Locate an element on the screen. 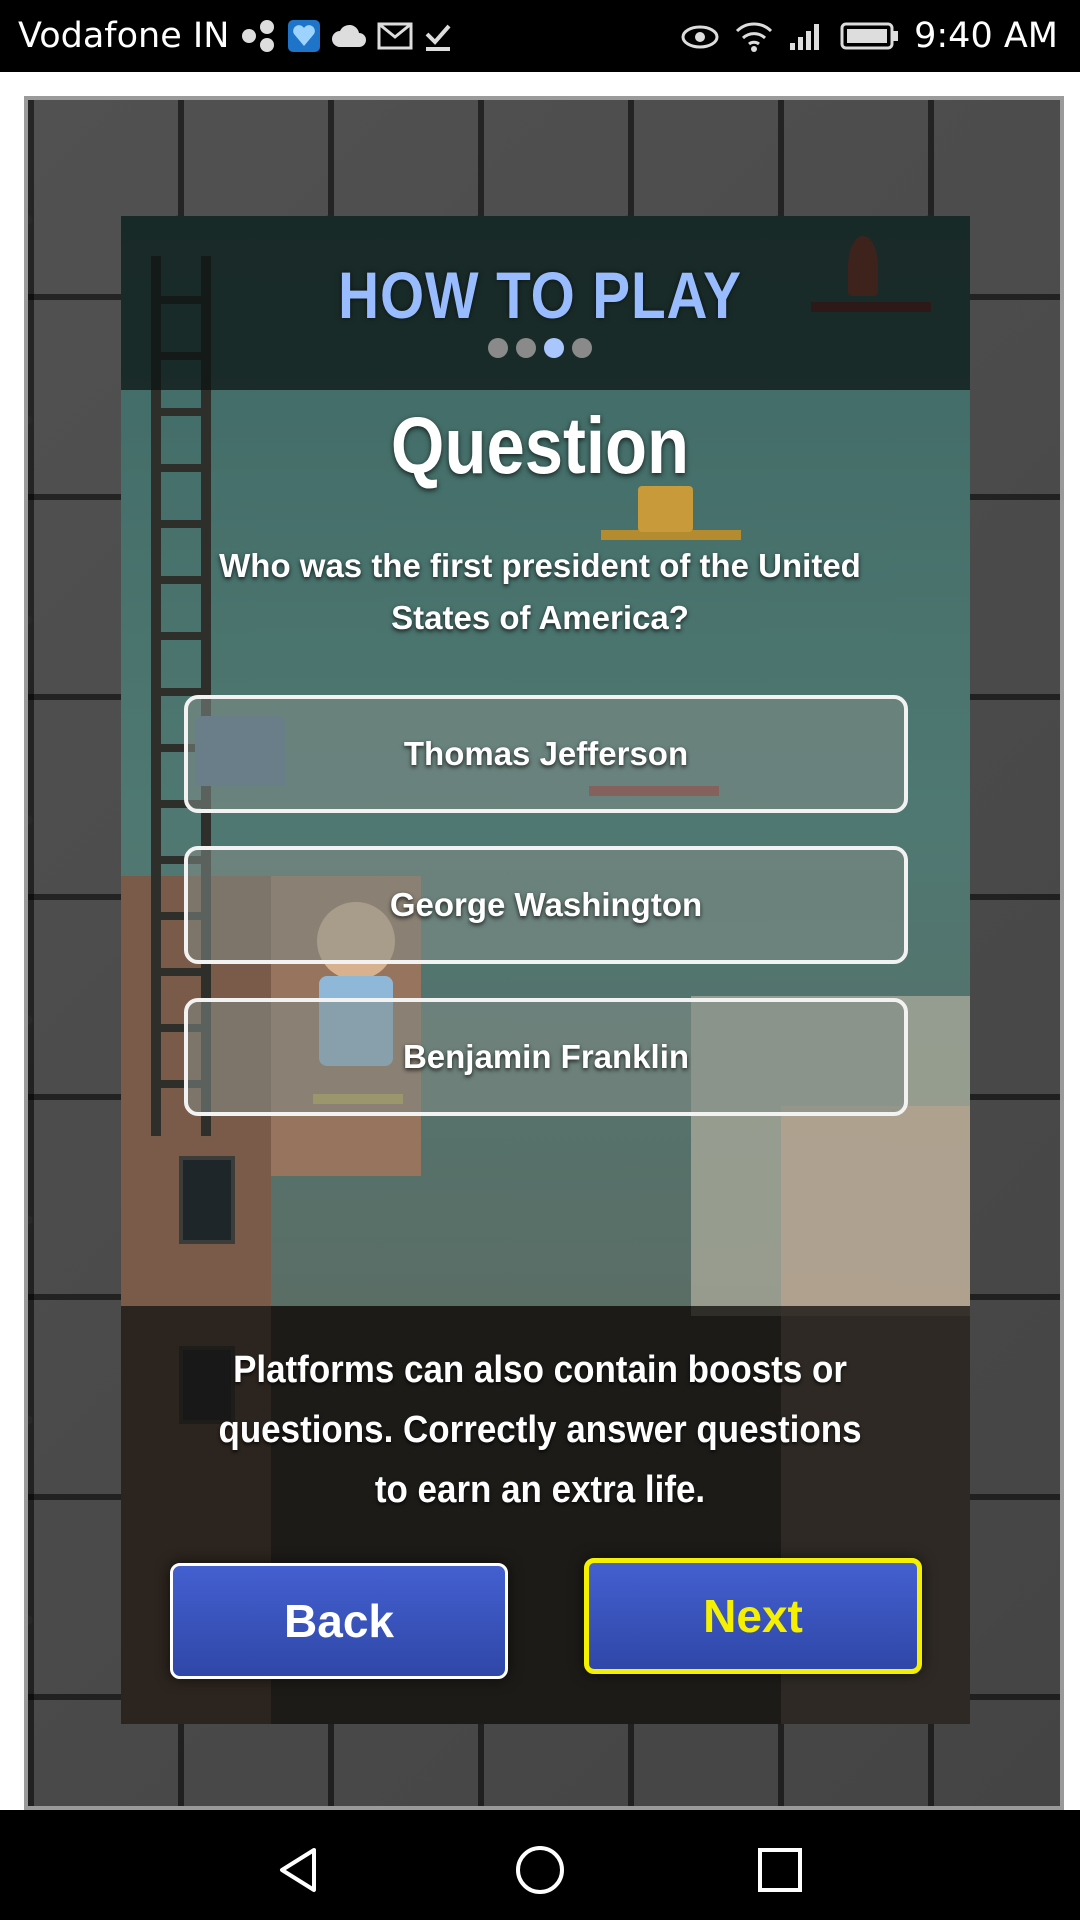 The height and width of the screenshot is (1920, 1080). mail-icon is located at coordinates (395, 36).